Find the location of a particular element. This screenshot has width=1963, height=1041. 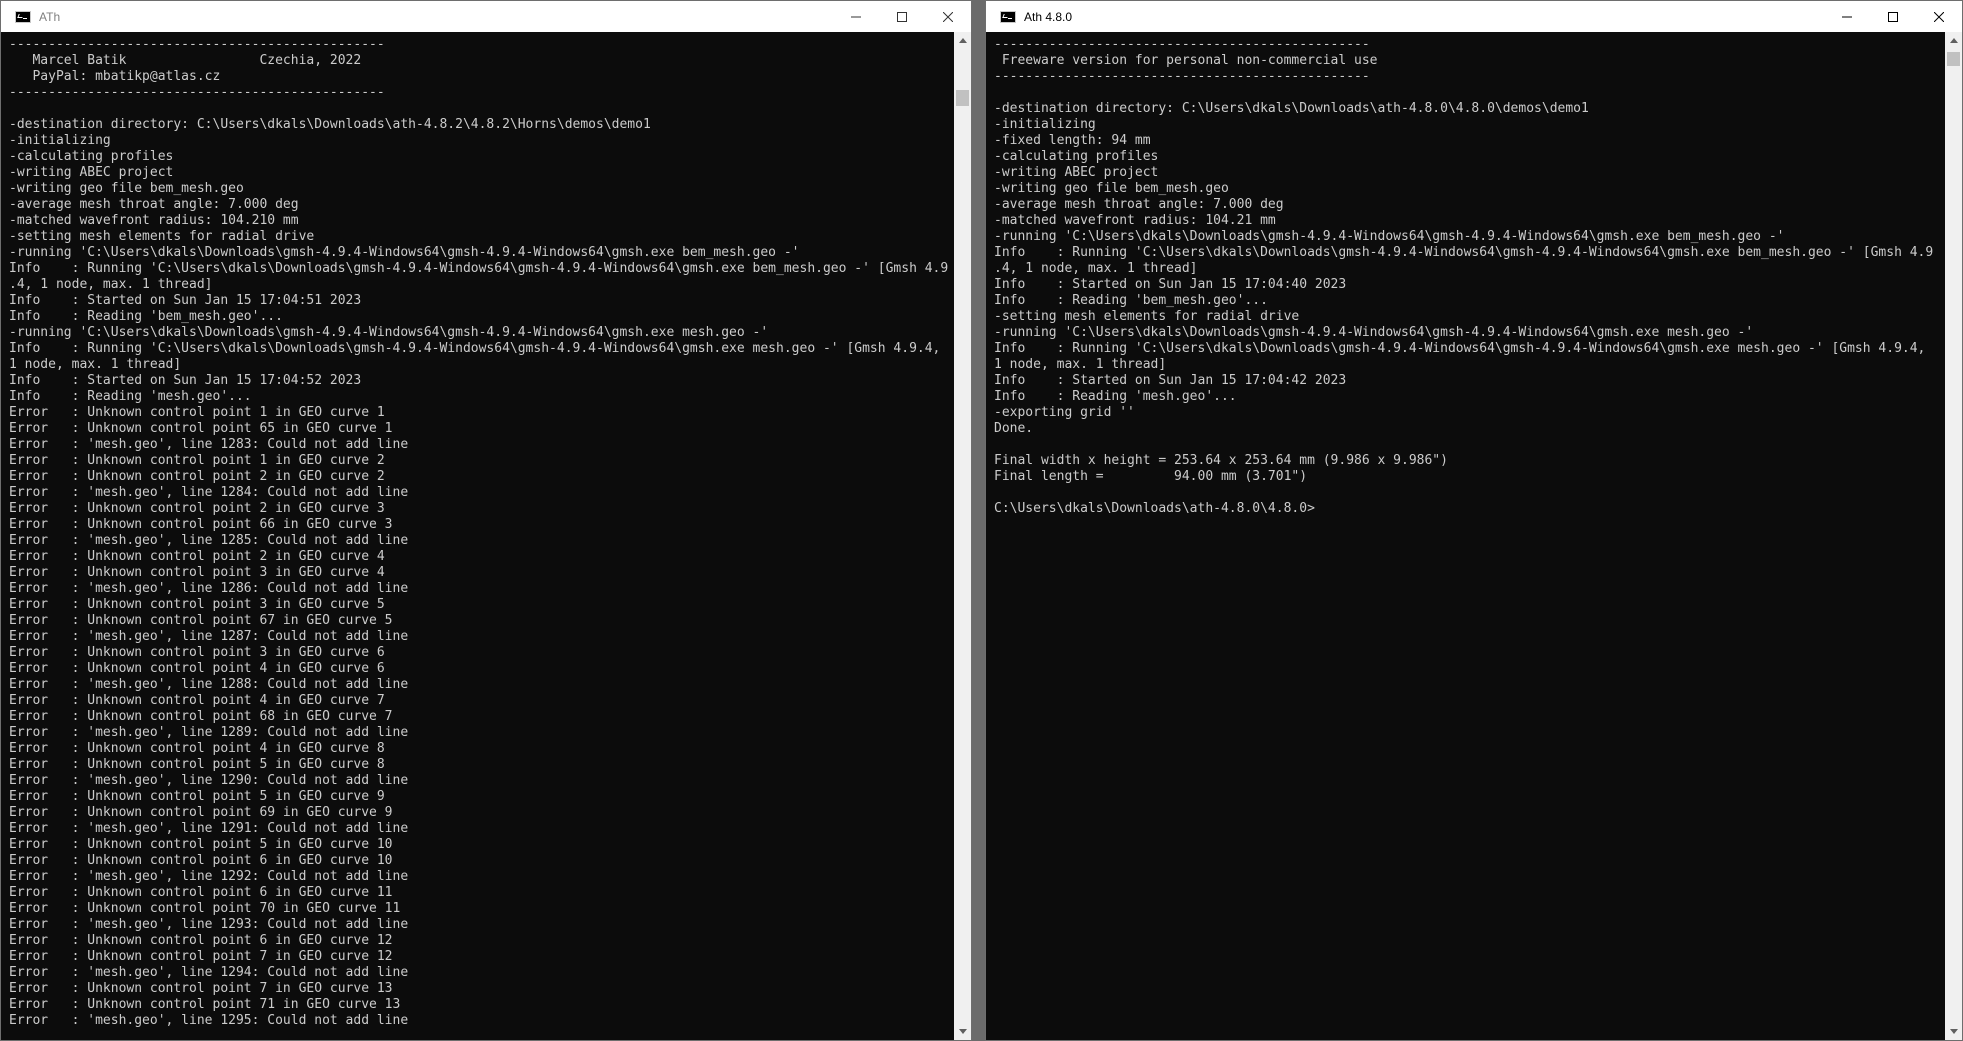

arrow-up-icon is located at coordinates (962, 40).